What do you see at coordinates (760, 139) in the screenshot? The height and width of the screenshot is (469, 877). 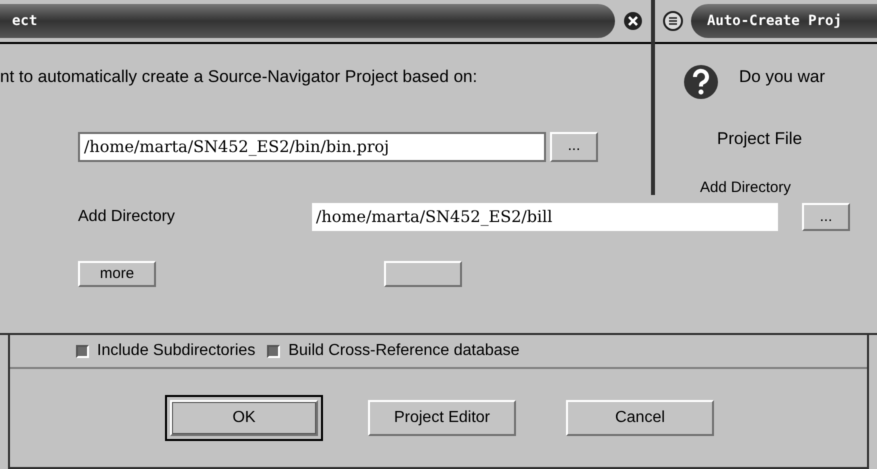 I see `field-label: Project File` at bounding box center [760, 139].